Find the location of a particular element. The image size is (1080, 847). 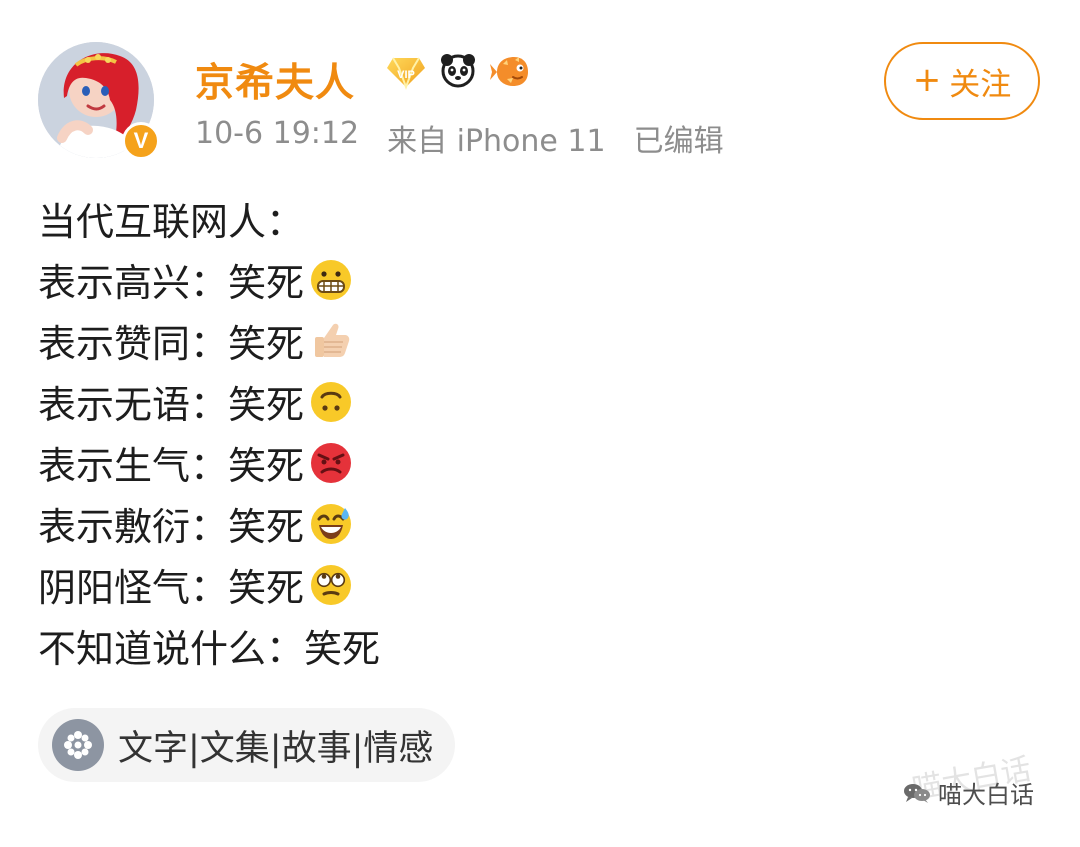

user-badges: VIP is located at coordinates (458, 71).